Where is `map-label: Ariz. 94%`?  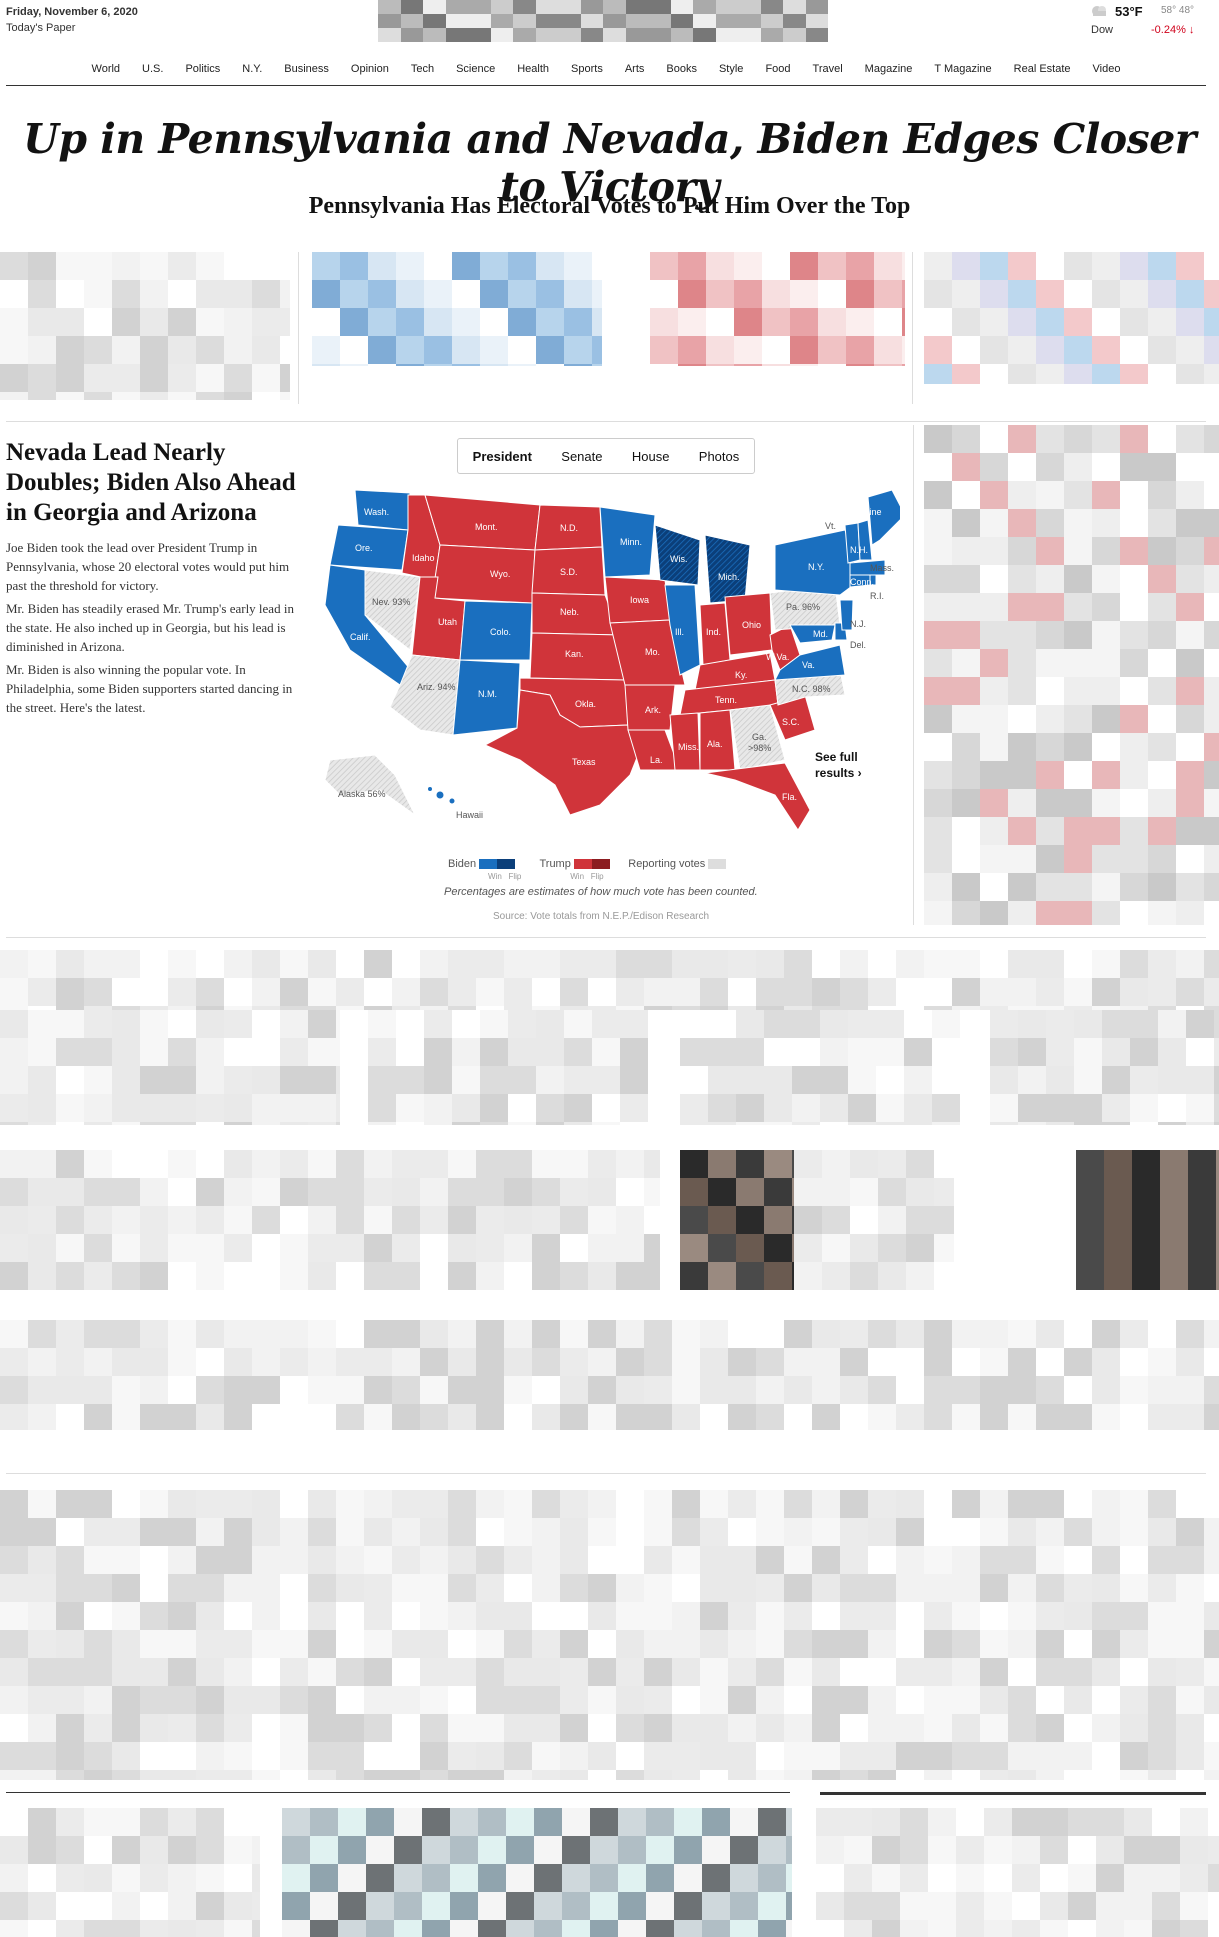
map-label: Ariz. 94% is located at coordinates (436, 687).